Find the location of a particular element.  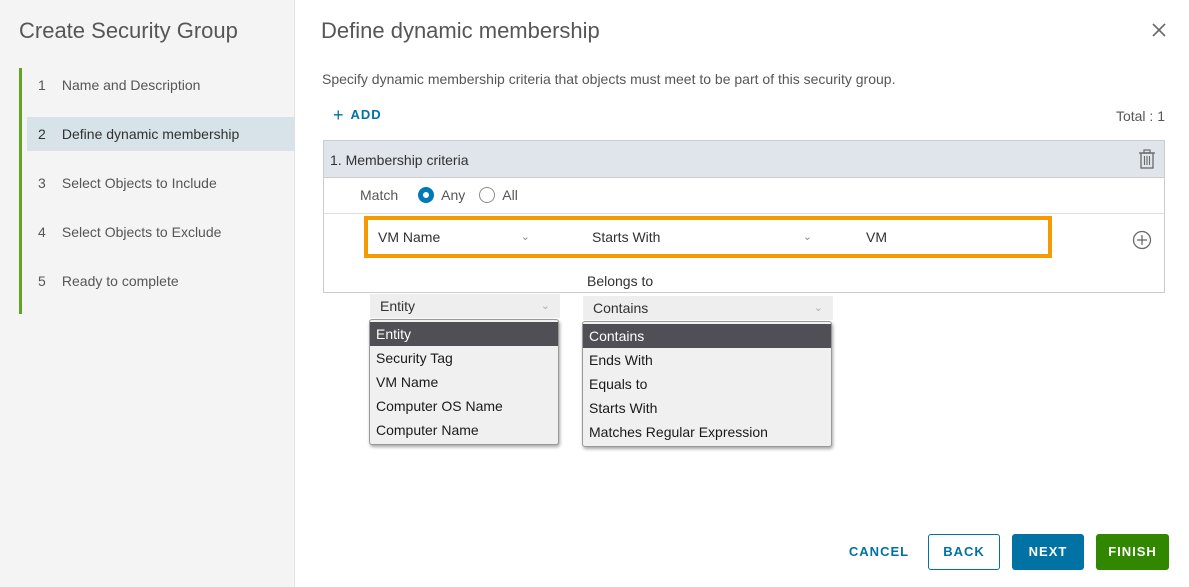

rule-row-highlight: VM Name ⌄ Starts With ⌄ VM is located at coordinates (708, 237).